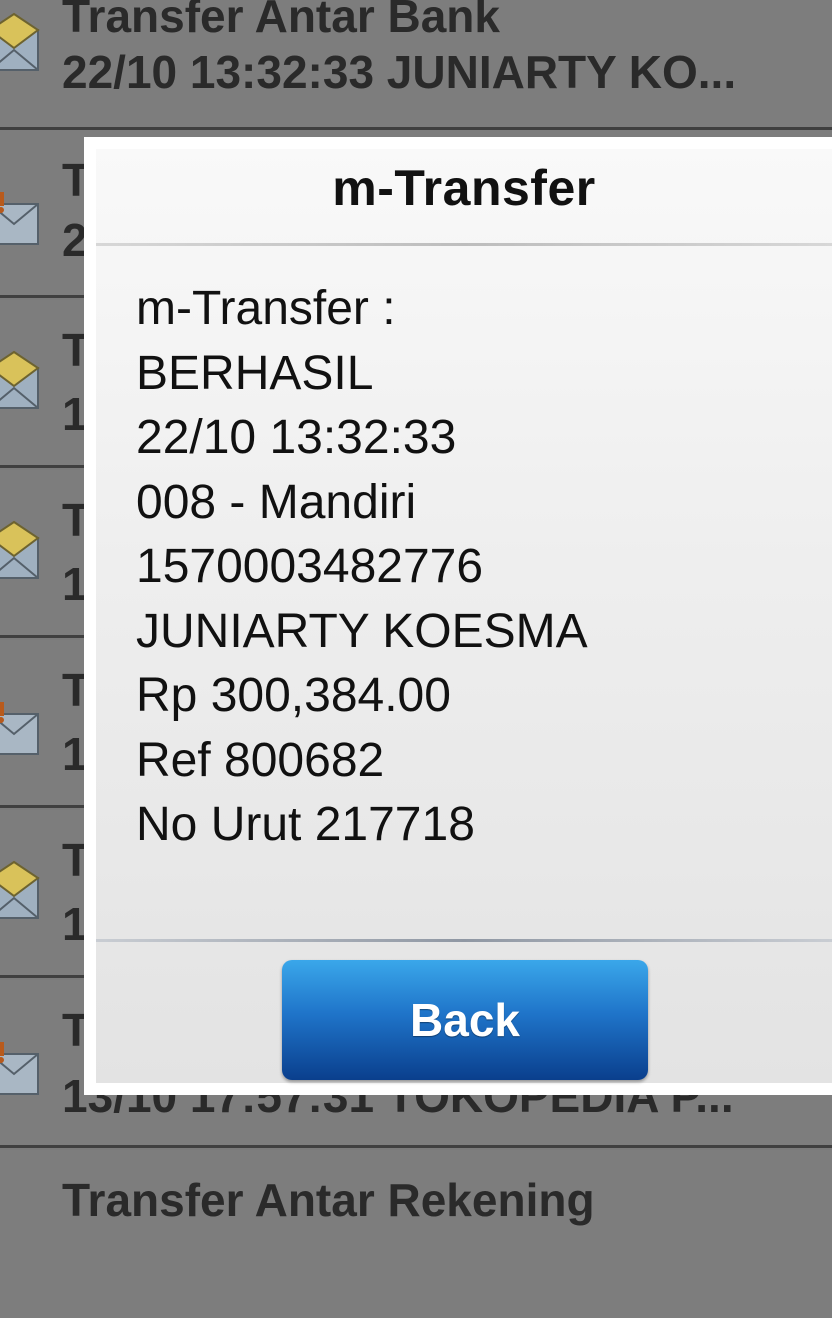  Describe the element at coordinates (464, 940) in the screenshot. I see `button-divider` at that location.